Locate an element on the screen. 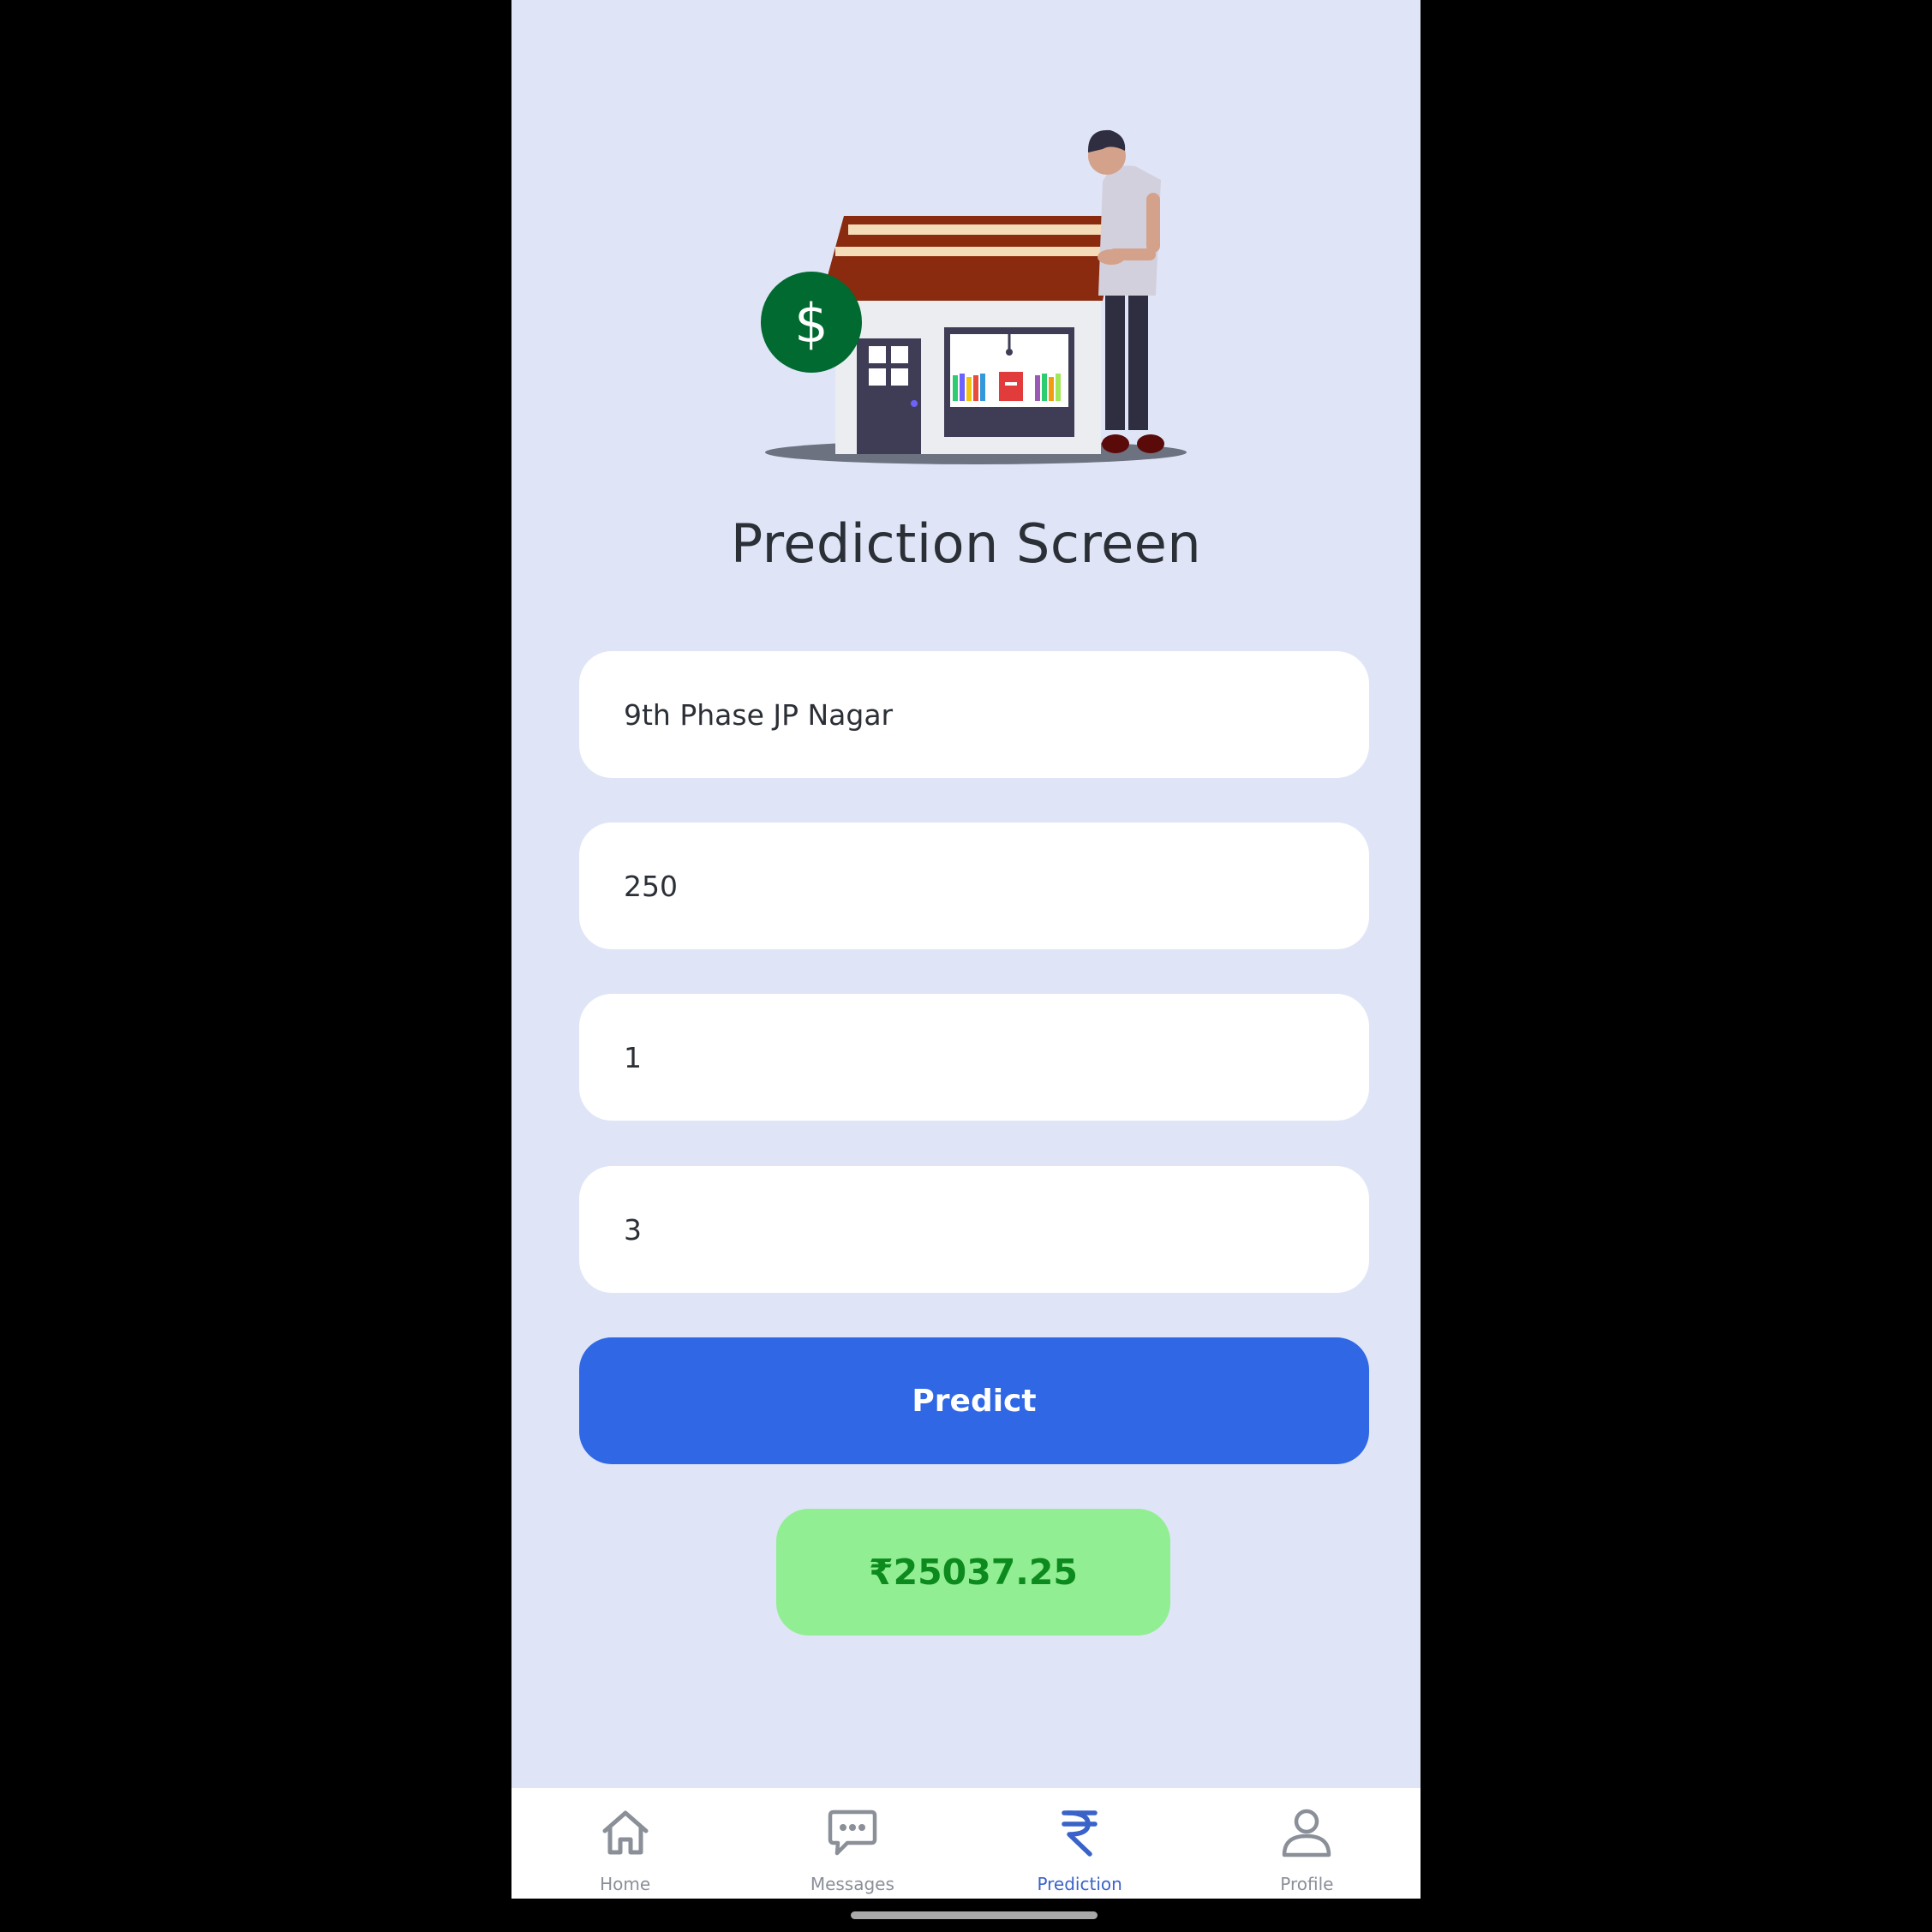 This screenshot has width=1932, height=1932. nav-item-profile: Profile is located at coordinates (1307, 1843).